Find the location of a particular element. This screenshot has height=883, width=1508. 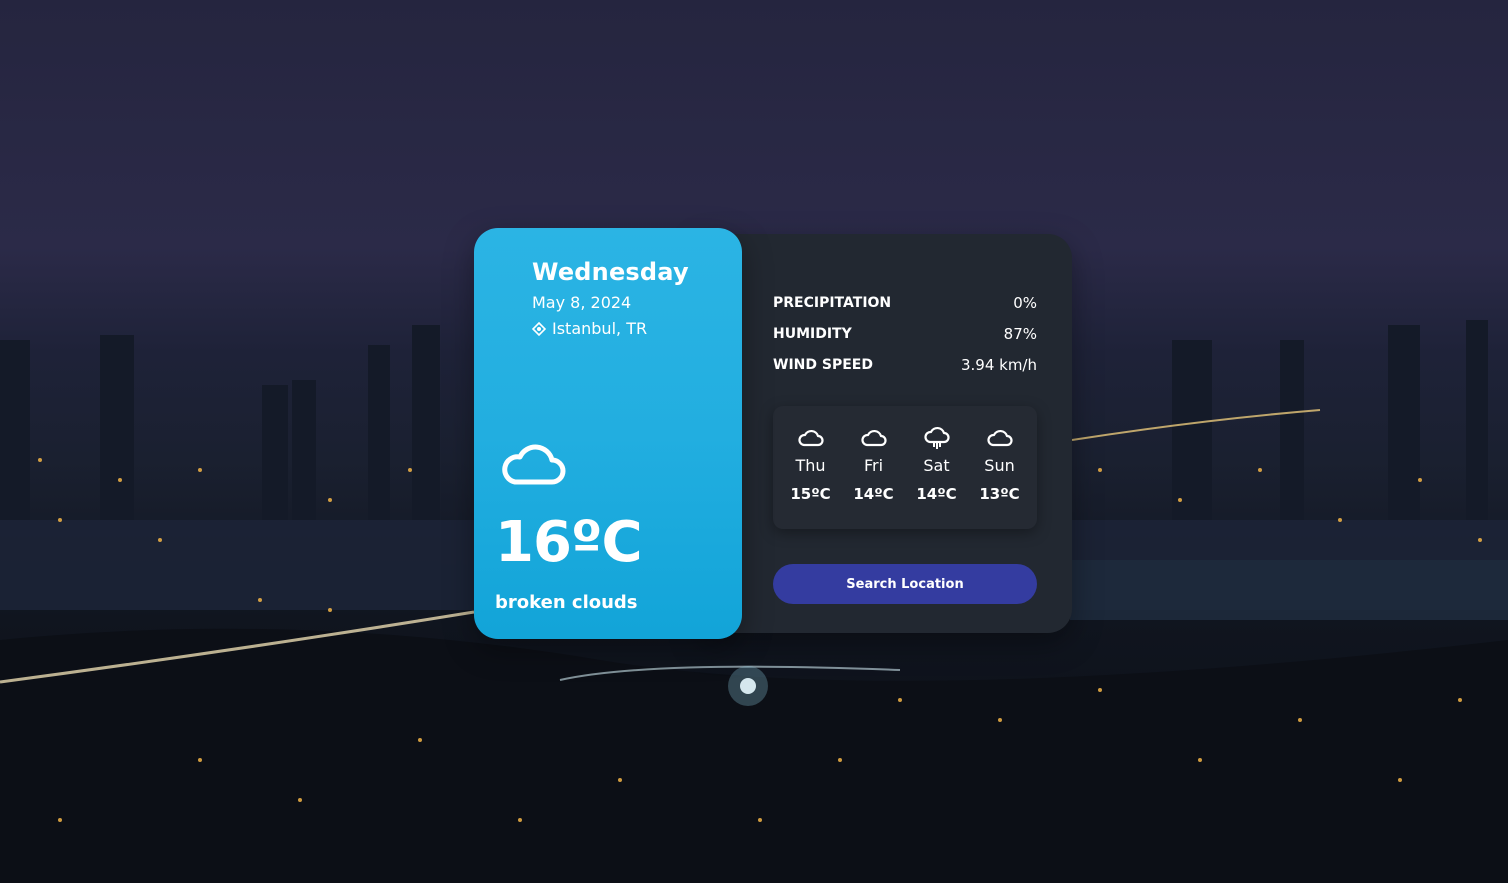

stat-row-humidity: HUMIDITY 87% is located at coordinates (905, 333).